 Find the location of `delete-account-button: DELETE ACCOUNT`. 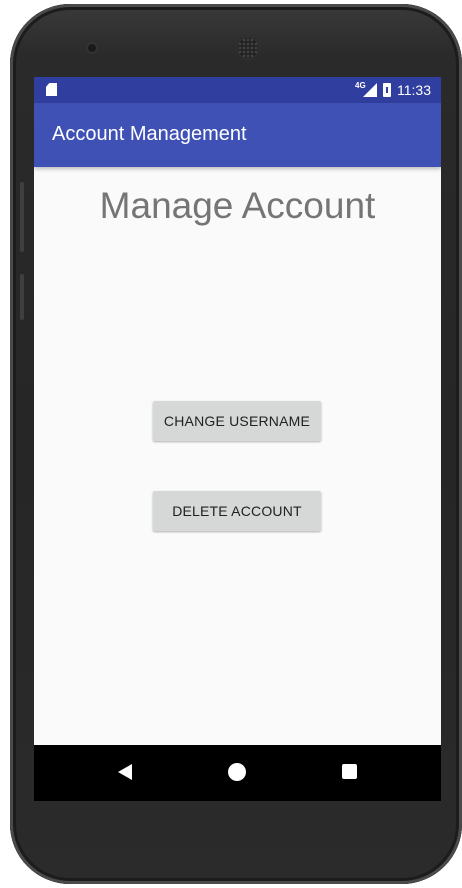

delete-account-button: DELETE ACCOUNT is located at coordinates (237, 511).